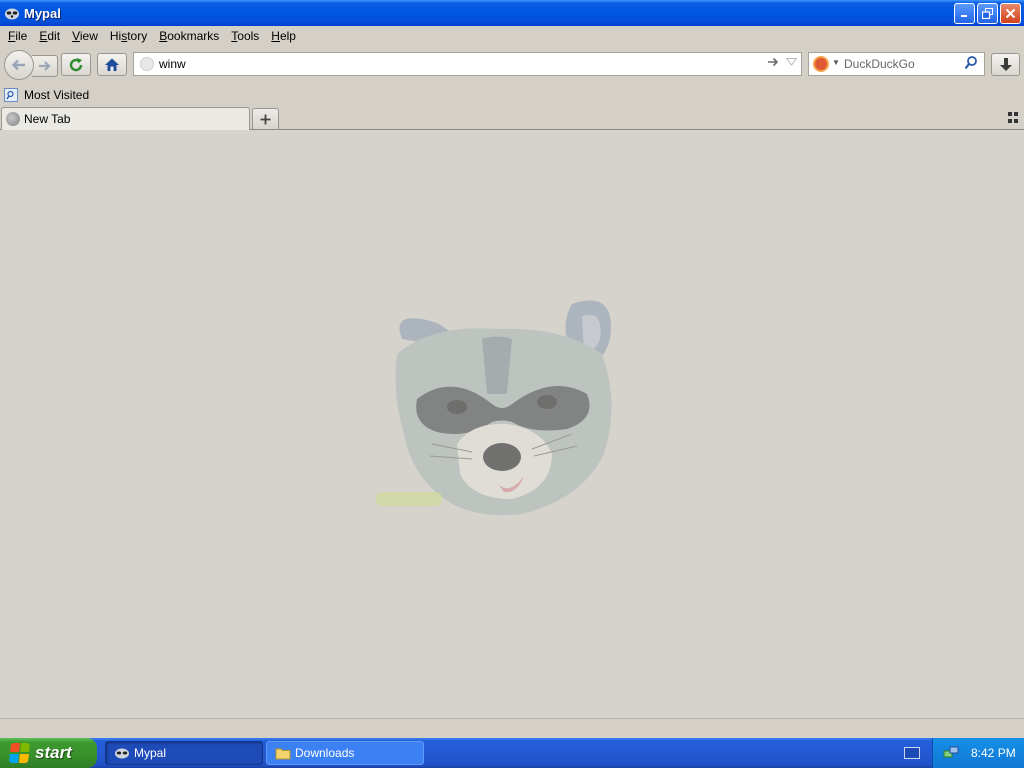  What do you see at coordinates (512, 13) in the screenshot?
I see `window-titlebar: Mypal` at bounding box center [512, 13].